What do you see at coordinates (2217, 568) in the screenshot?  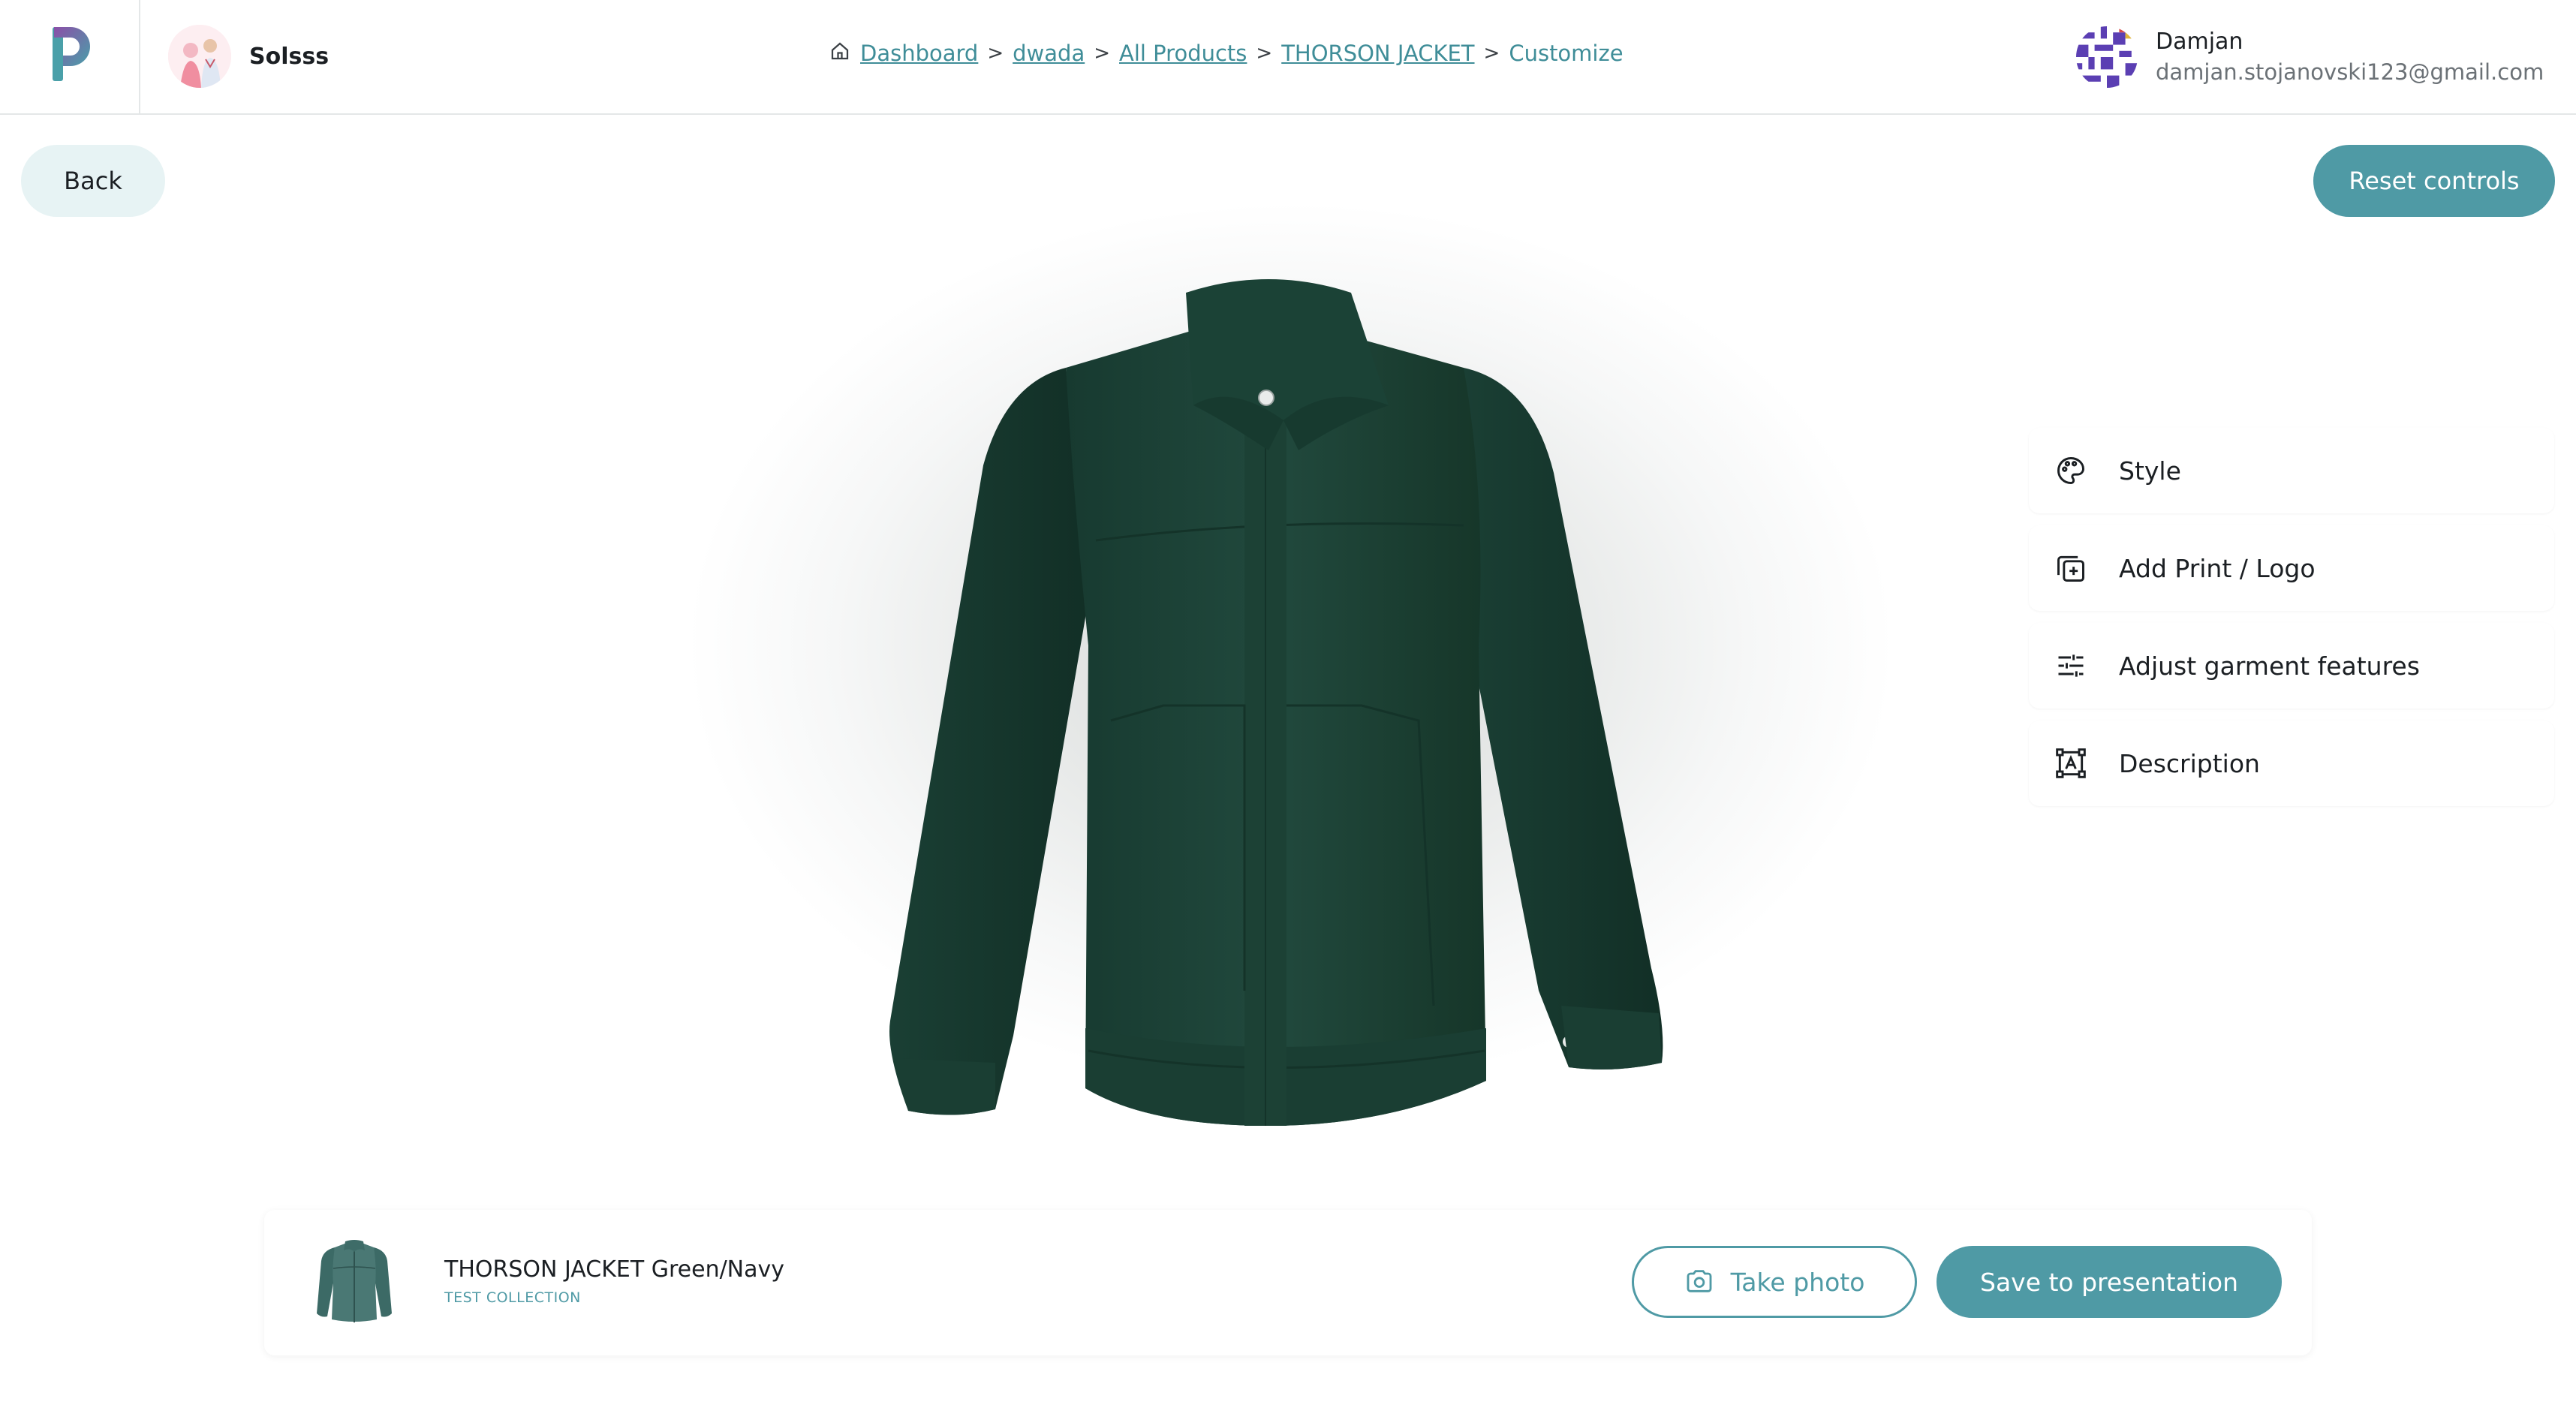 I see `menu-item-label: Add Print / Logo` at bounding box center [2217, 568].